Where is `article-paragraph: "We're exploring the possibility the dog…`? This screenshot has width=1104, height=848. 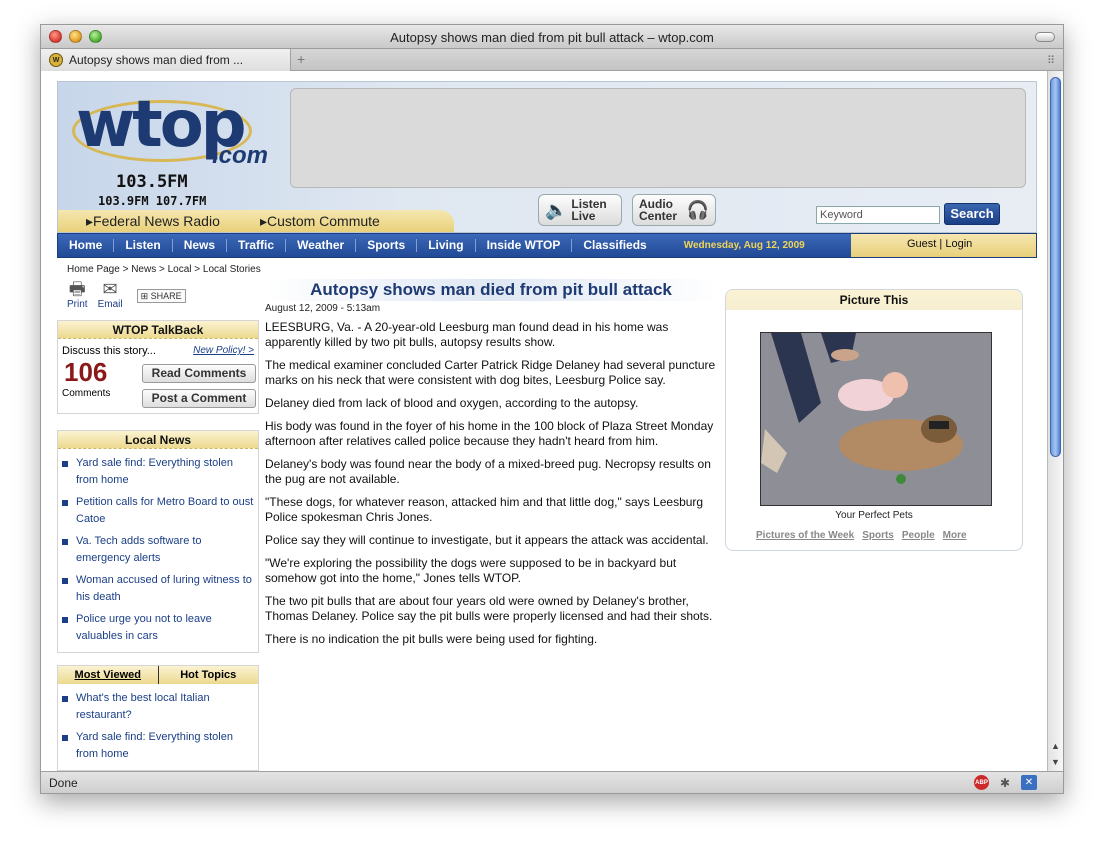 article-paragraph: "We're exploring the possibility the dog… is located at coordinates (471, 570).